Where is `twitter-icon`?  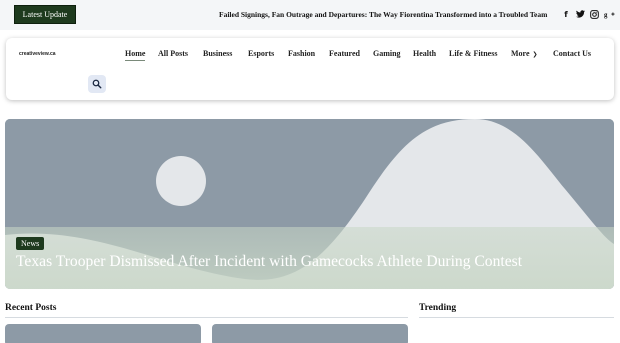
twitter-icon is located at coordinates (580, 14).